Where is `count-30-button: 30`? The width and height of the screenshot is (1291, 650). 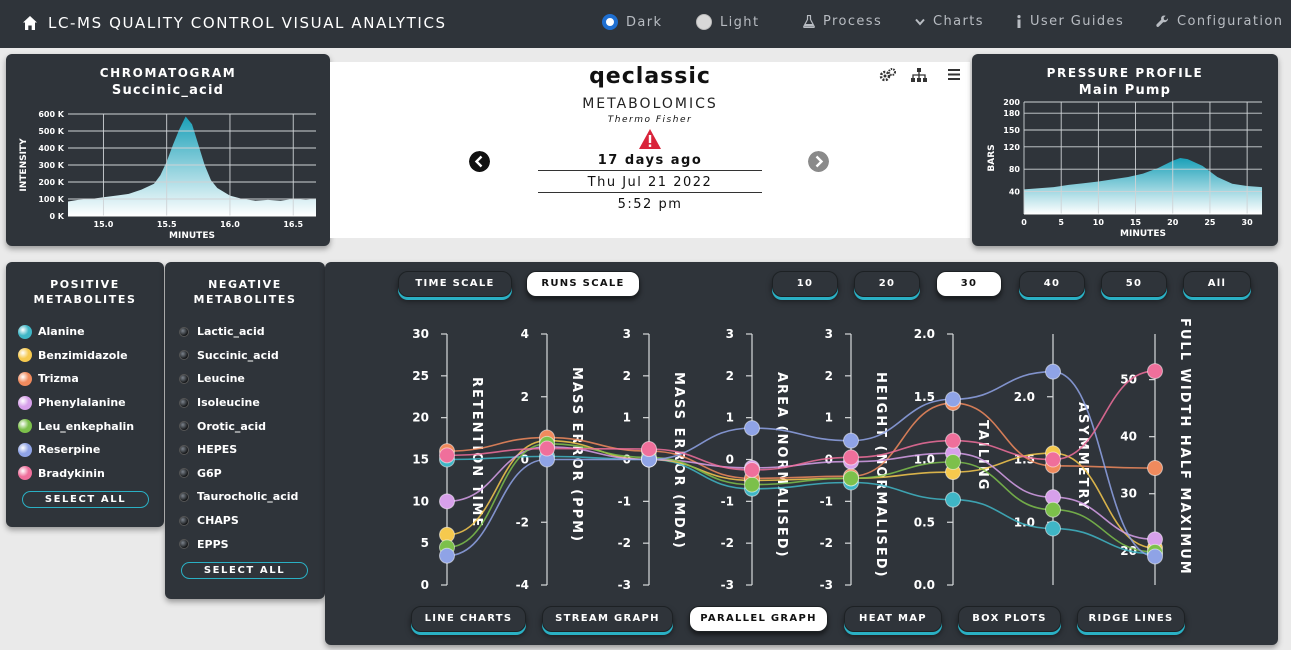 count-30-button: 30 is located at coordinates (969, 284).